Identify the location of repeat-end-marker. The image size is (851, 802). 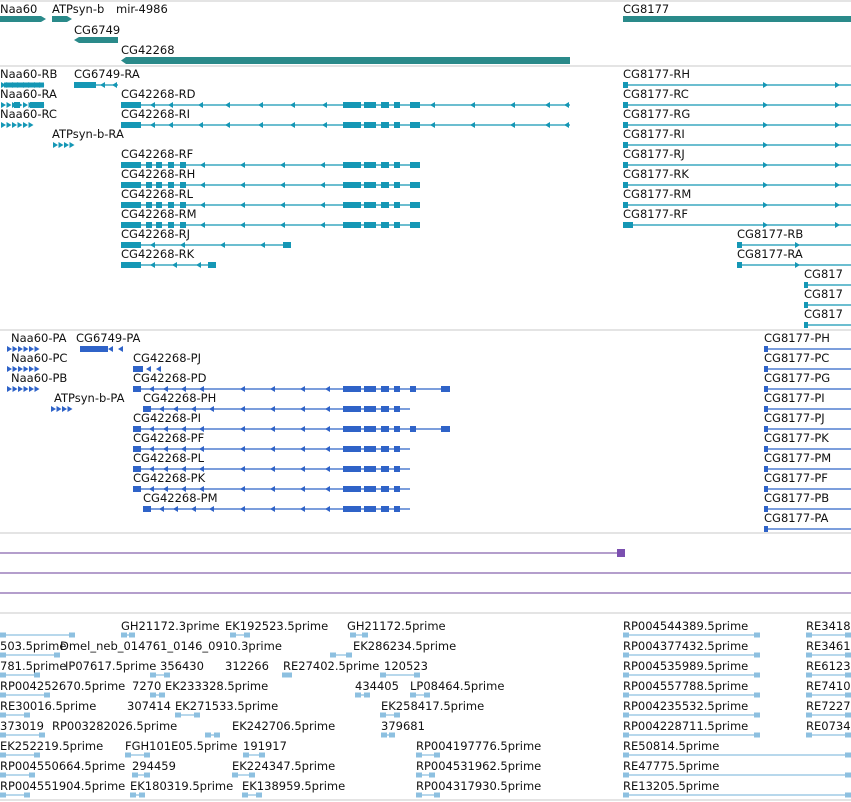
(621, 553).